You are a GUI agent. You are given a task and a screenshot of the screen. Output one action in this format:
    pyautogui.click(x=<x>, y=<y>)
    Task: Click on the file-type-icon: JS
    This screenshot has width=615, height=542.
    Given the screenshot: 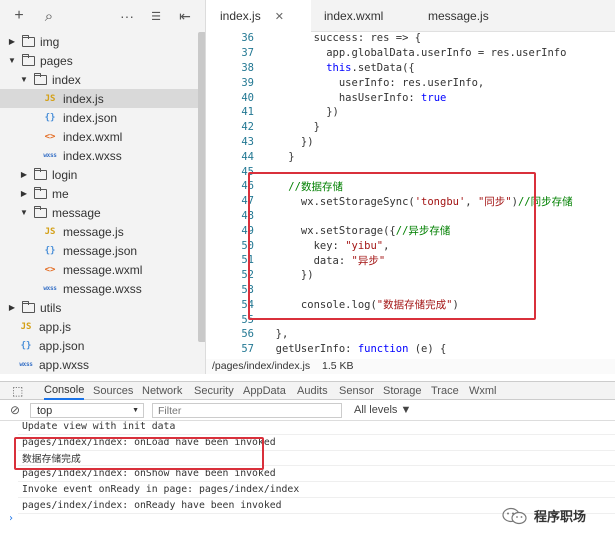 What is the action you would take?
    pyautogui.click(x=50, y=231)
    